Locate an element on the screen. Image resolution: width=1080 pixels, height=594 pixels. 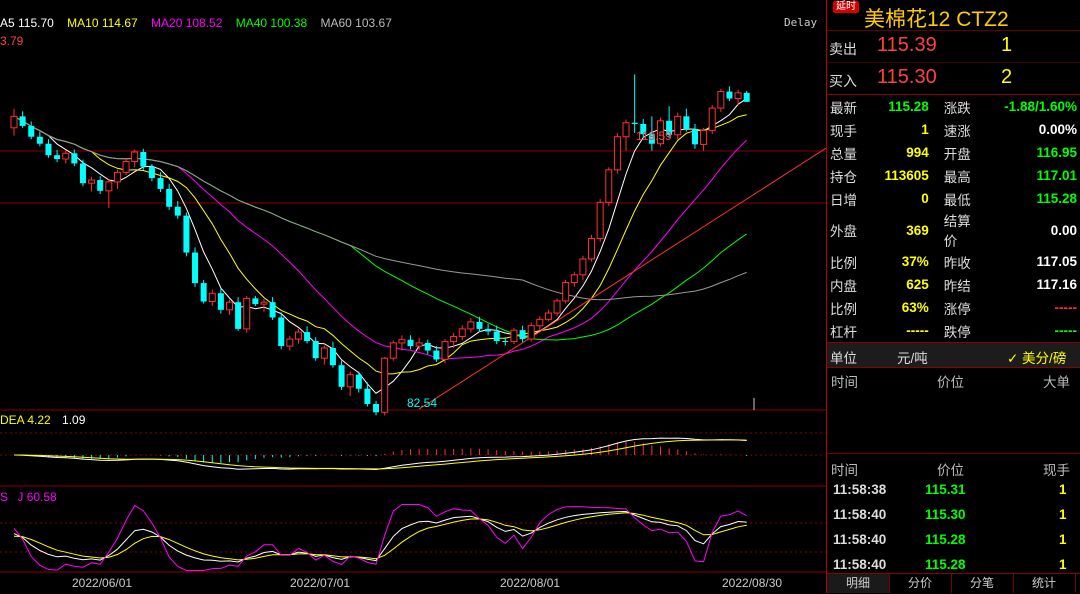
unit-row: 单位 元/吨 ✓ 美分/磅 is located at coordinates (953, 355).